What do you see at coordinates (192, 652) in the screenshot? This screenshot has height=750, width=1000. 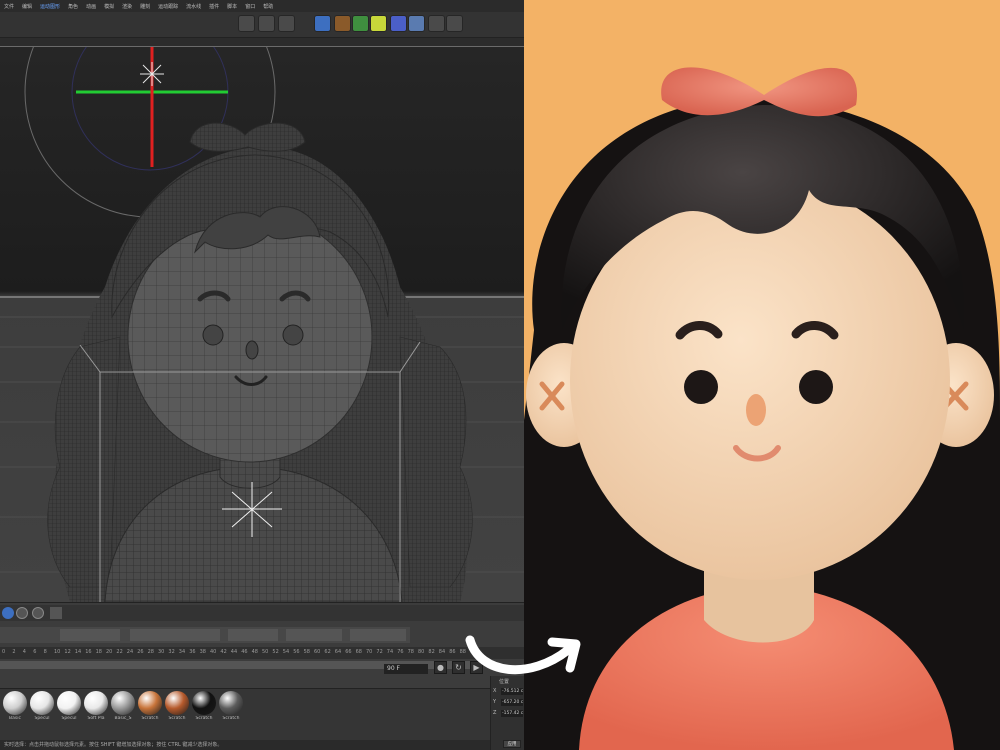 I see `ruler-tick: 36` at bounding box center [192, 652].